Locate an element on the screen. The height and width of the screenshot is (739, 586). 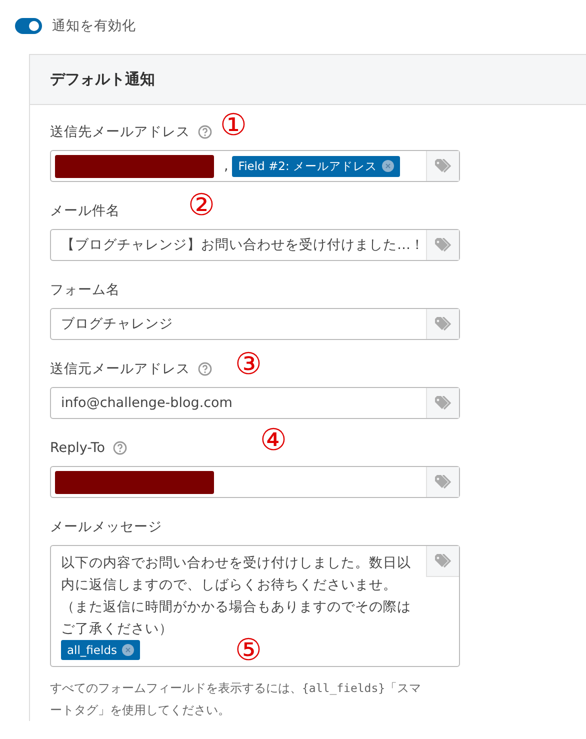
field-value: , is located at coordinates (225, 166).